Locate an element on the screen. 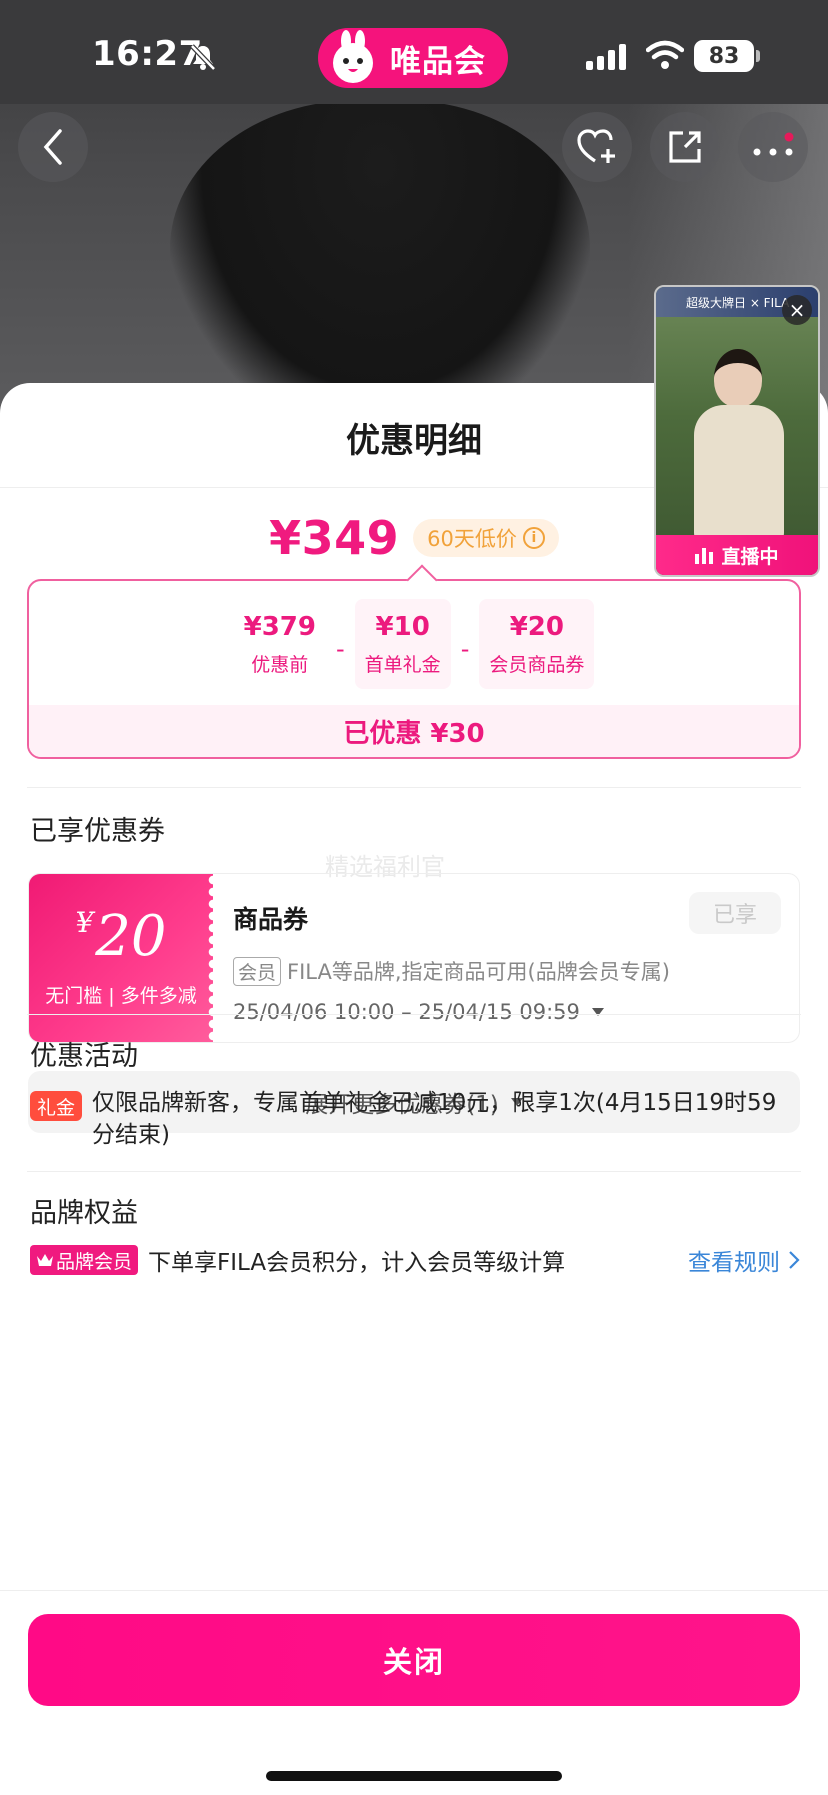 The width and height of the screenshot is (828, 1795). coupon-description: 会员 FILA等品牌,指定商品可用(品牌会员专属) is located at coordinates (451, 971).